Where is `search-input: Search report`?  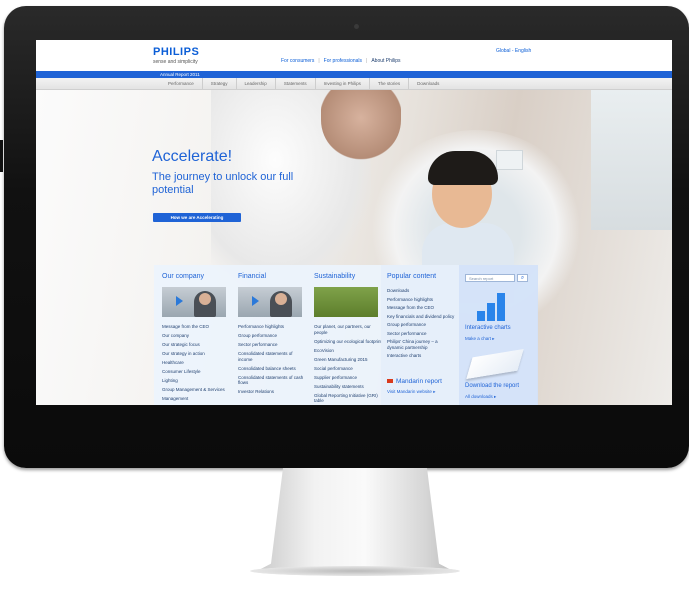
search-input: Search report is located at coordinates (490, 278).